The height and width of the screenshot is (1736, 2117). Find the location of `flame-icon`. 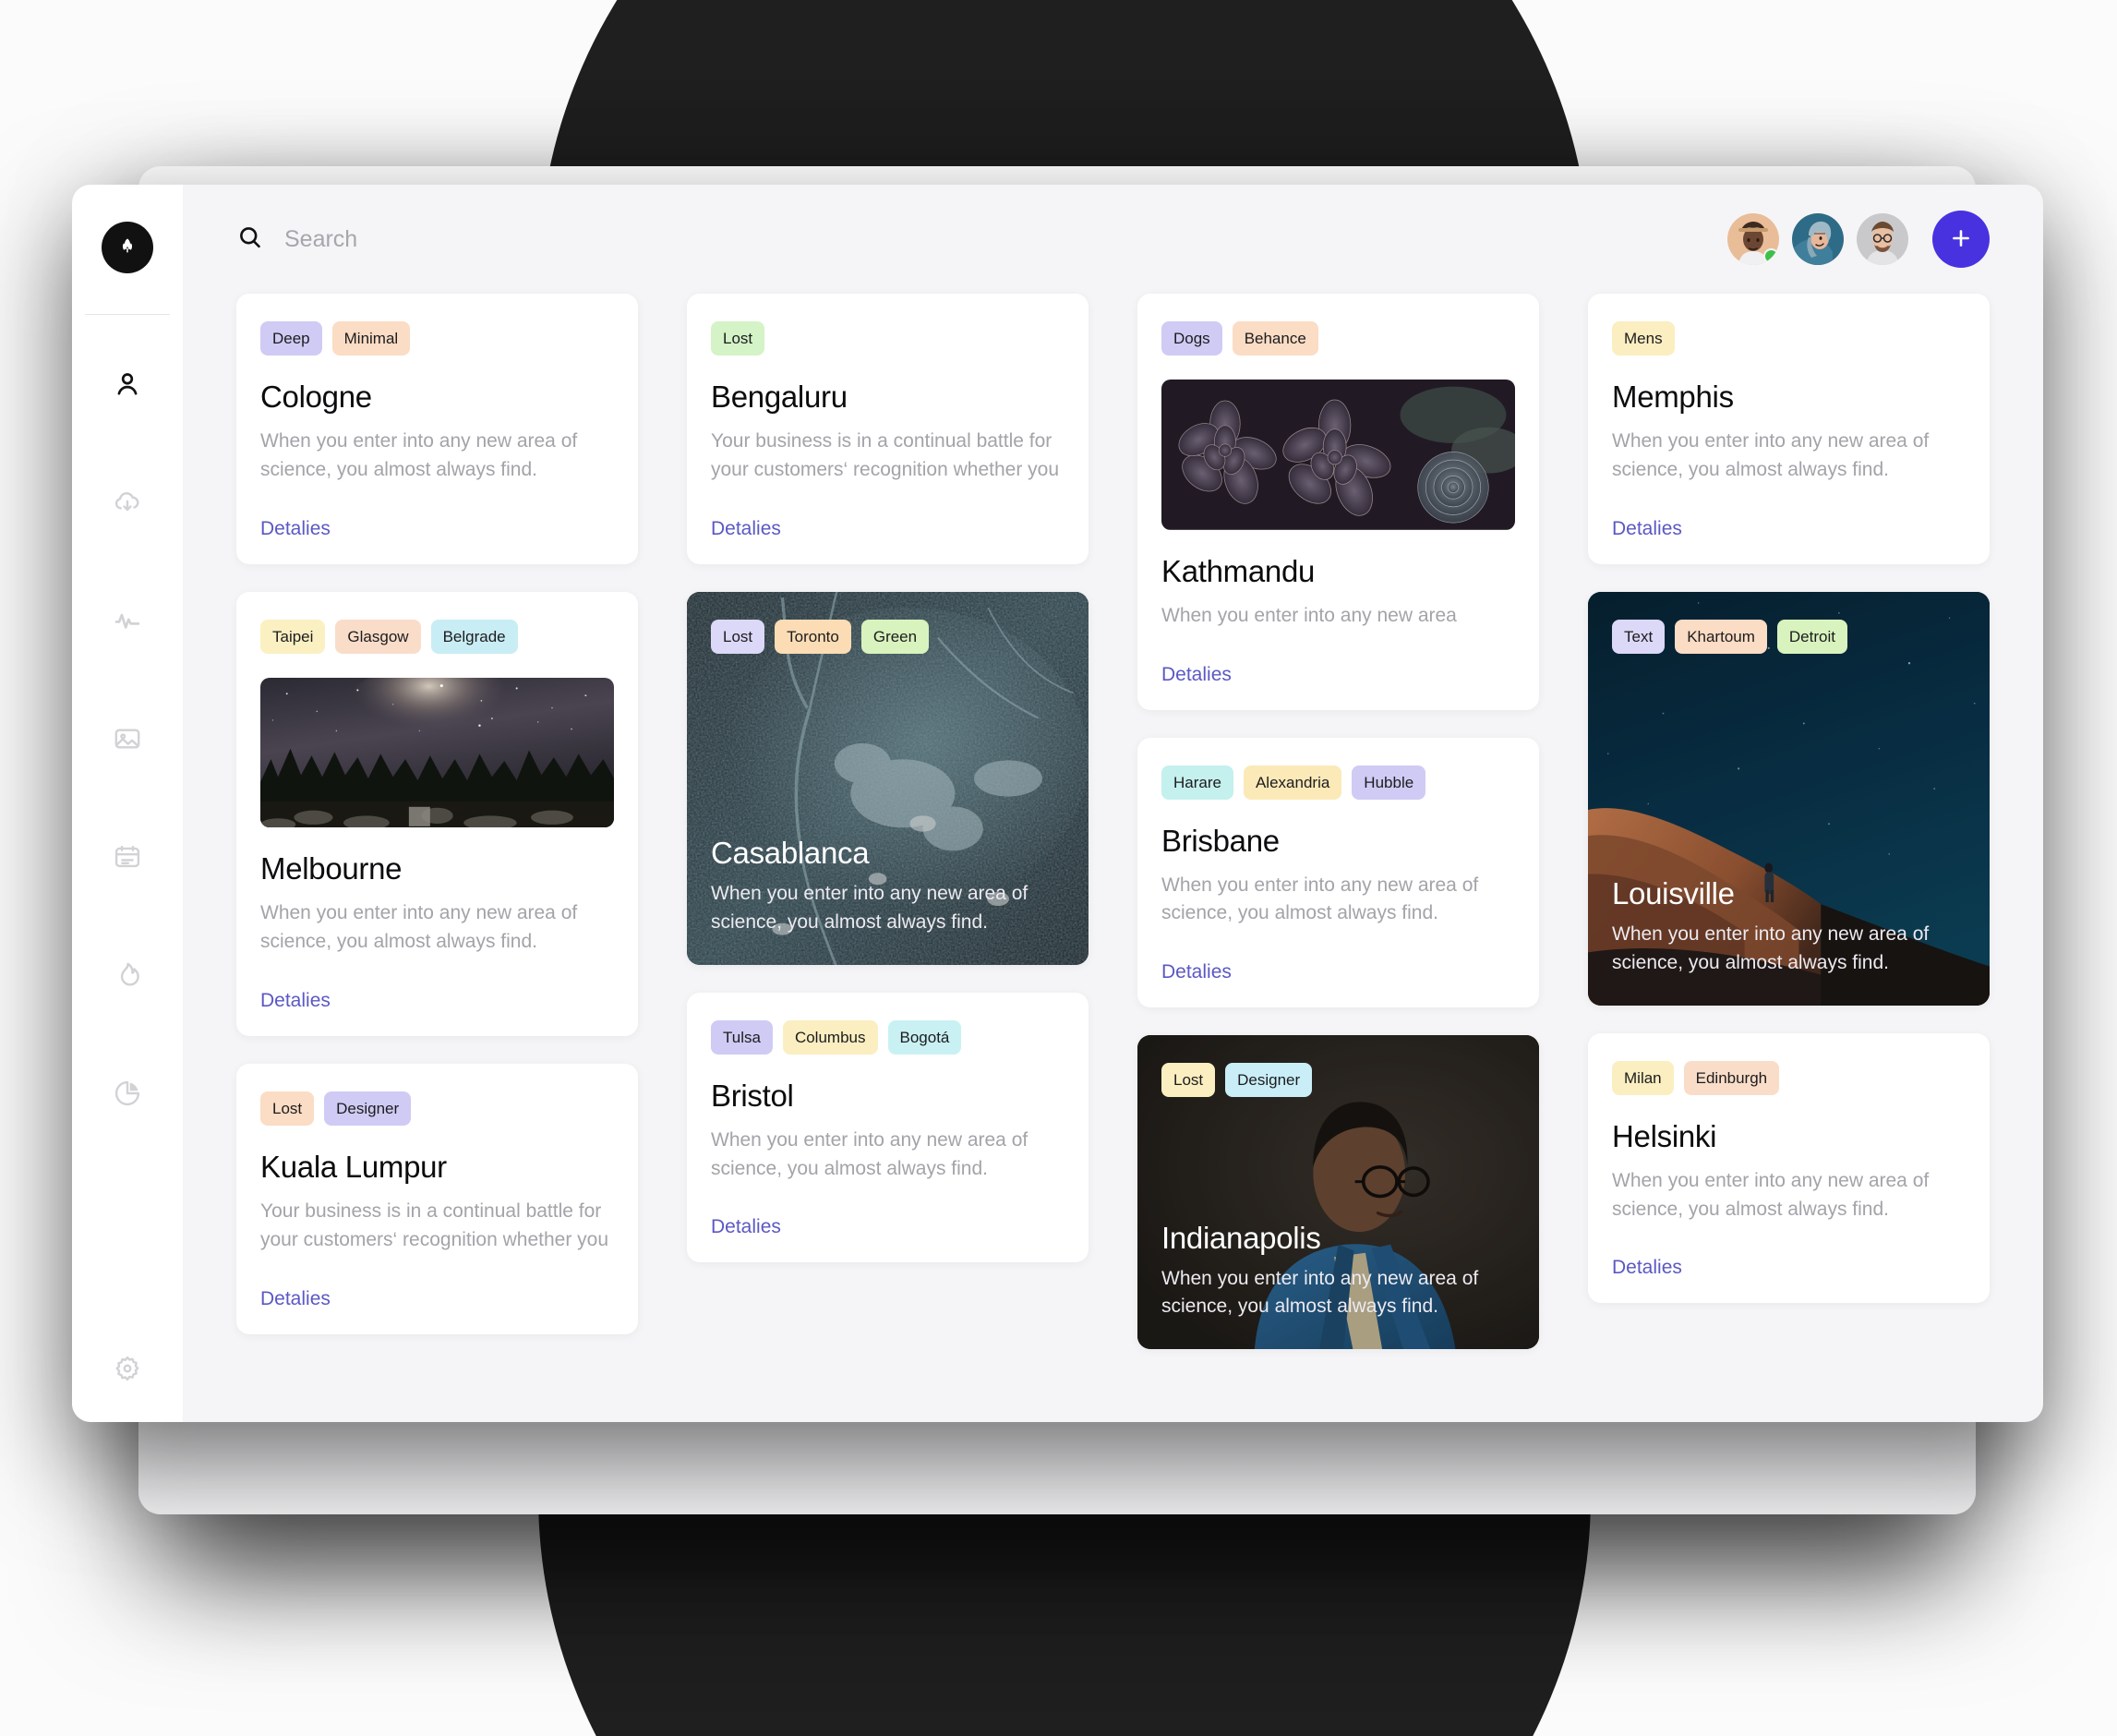

flame-icon is located at coordinates (128, 975).